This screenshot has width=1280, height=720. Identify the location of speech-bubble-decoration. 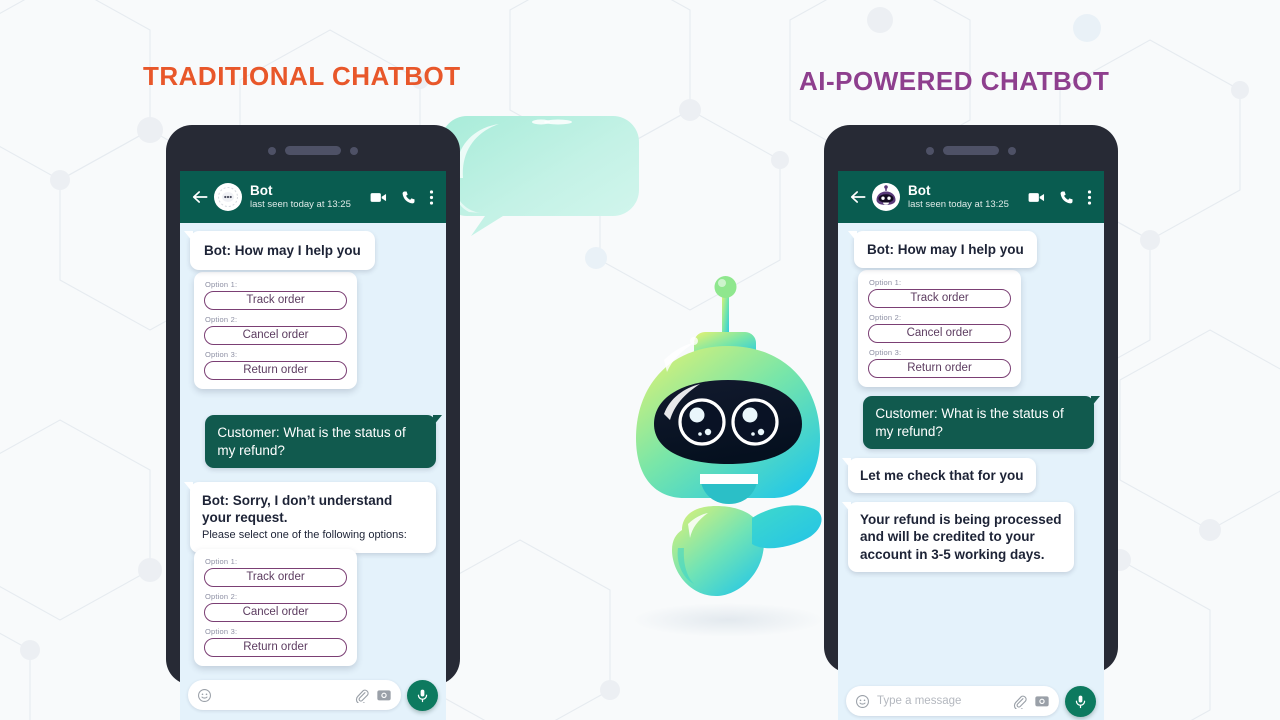
(540, 176).